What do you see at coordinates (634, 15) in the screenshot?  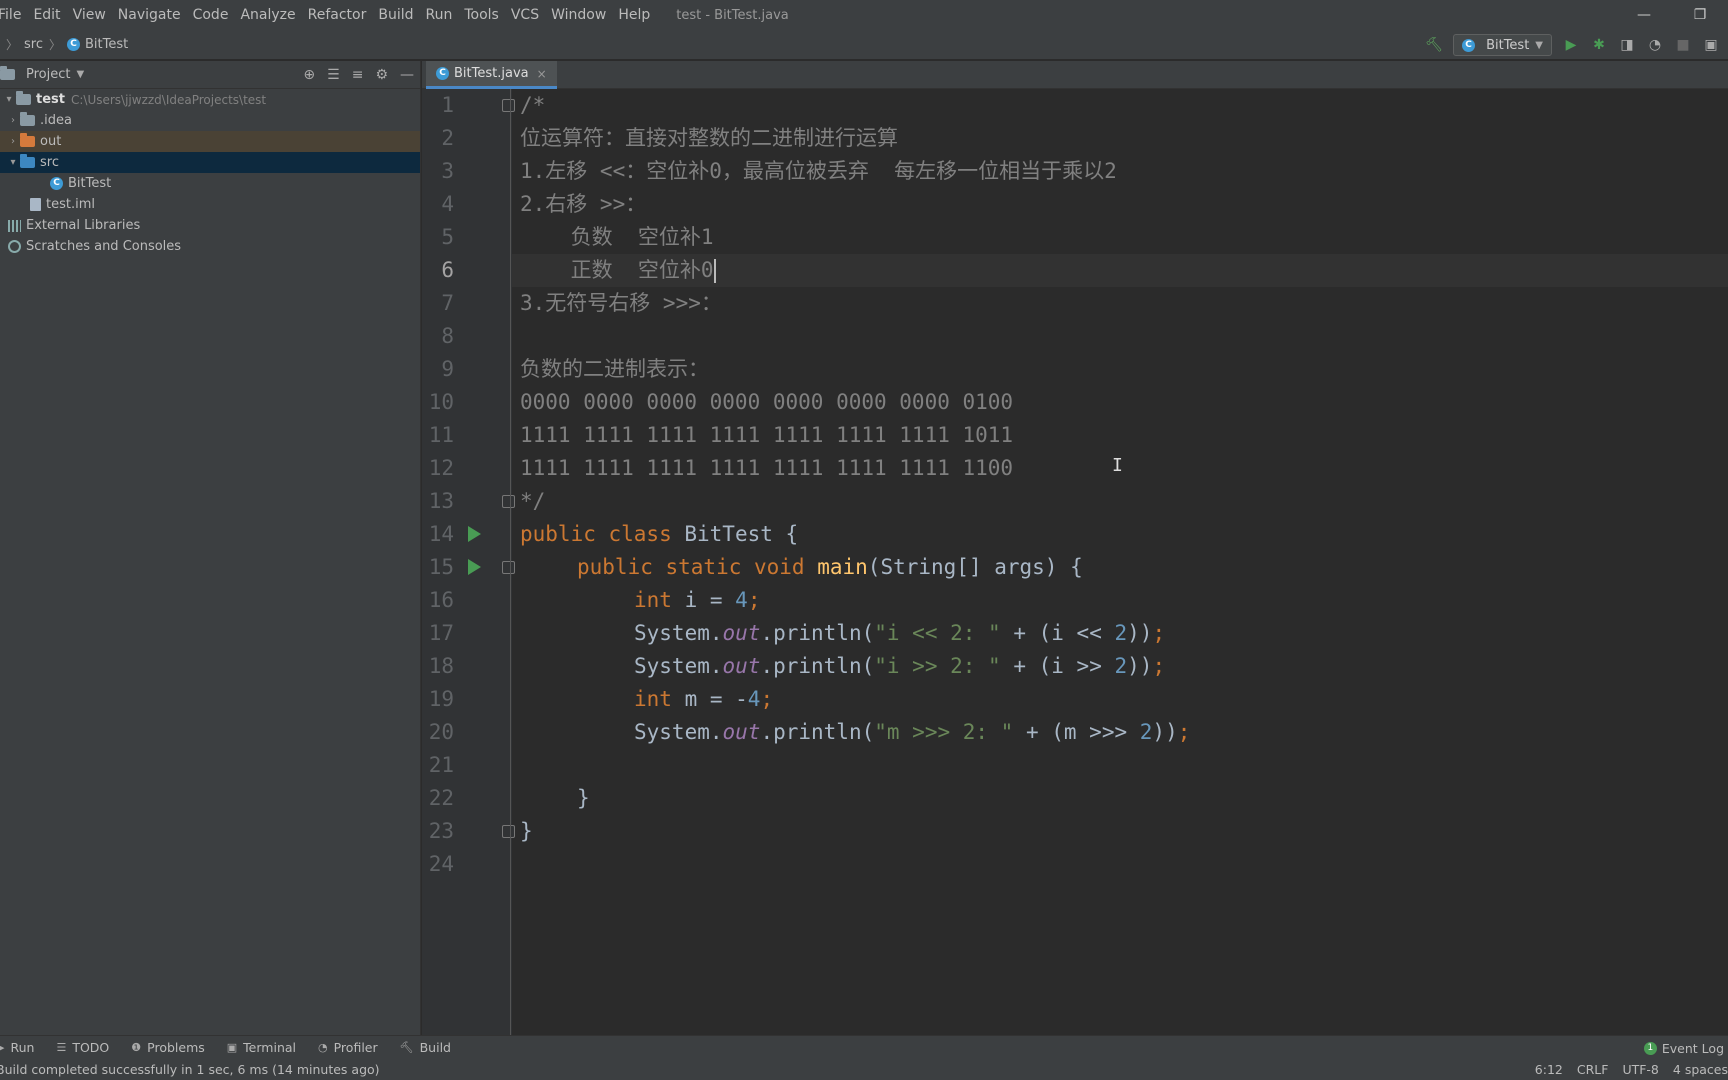 I see `menu-help: Help` at bounding box center [634, 15].